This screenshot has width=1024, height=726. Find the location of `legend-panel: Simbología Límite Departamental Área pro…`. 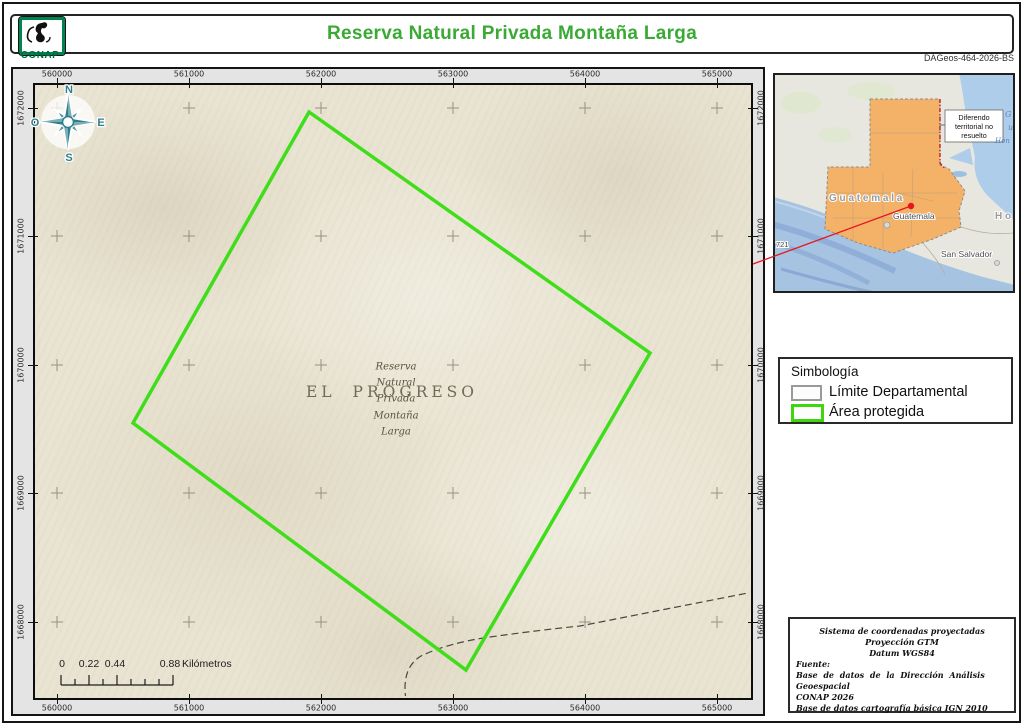

legend-panel: Simbología Límite Departamental Área pro… is located at coordinates (895, 390).